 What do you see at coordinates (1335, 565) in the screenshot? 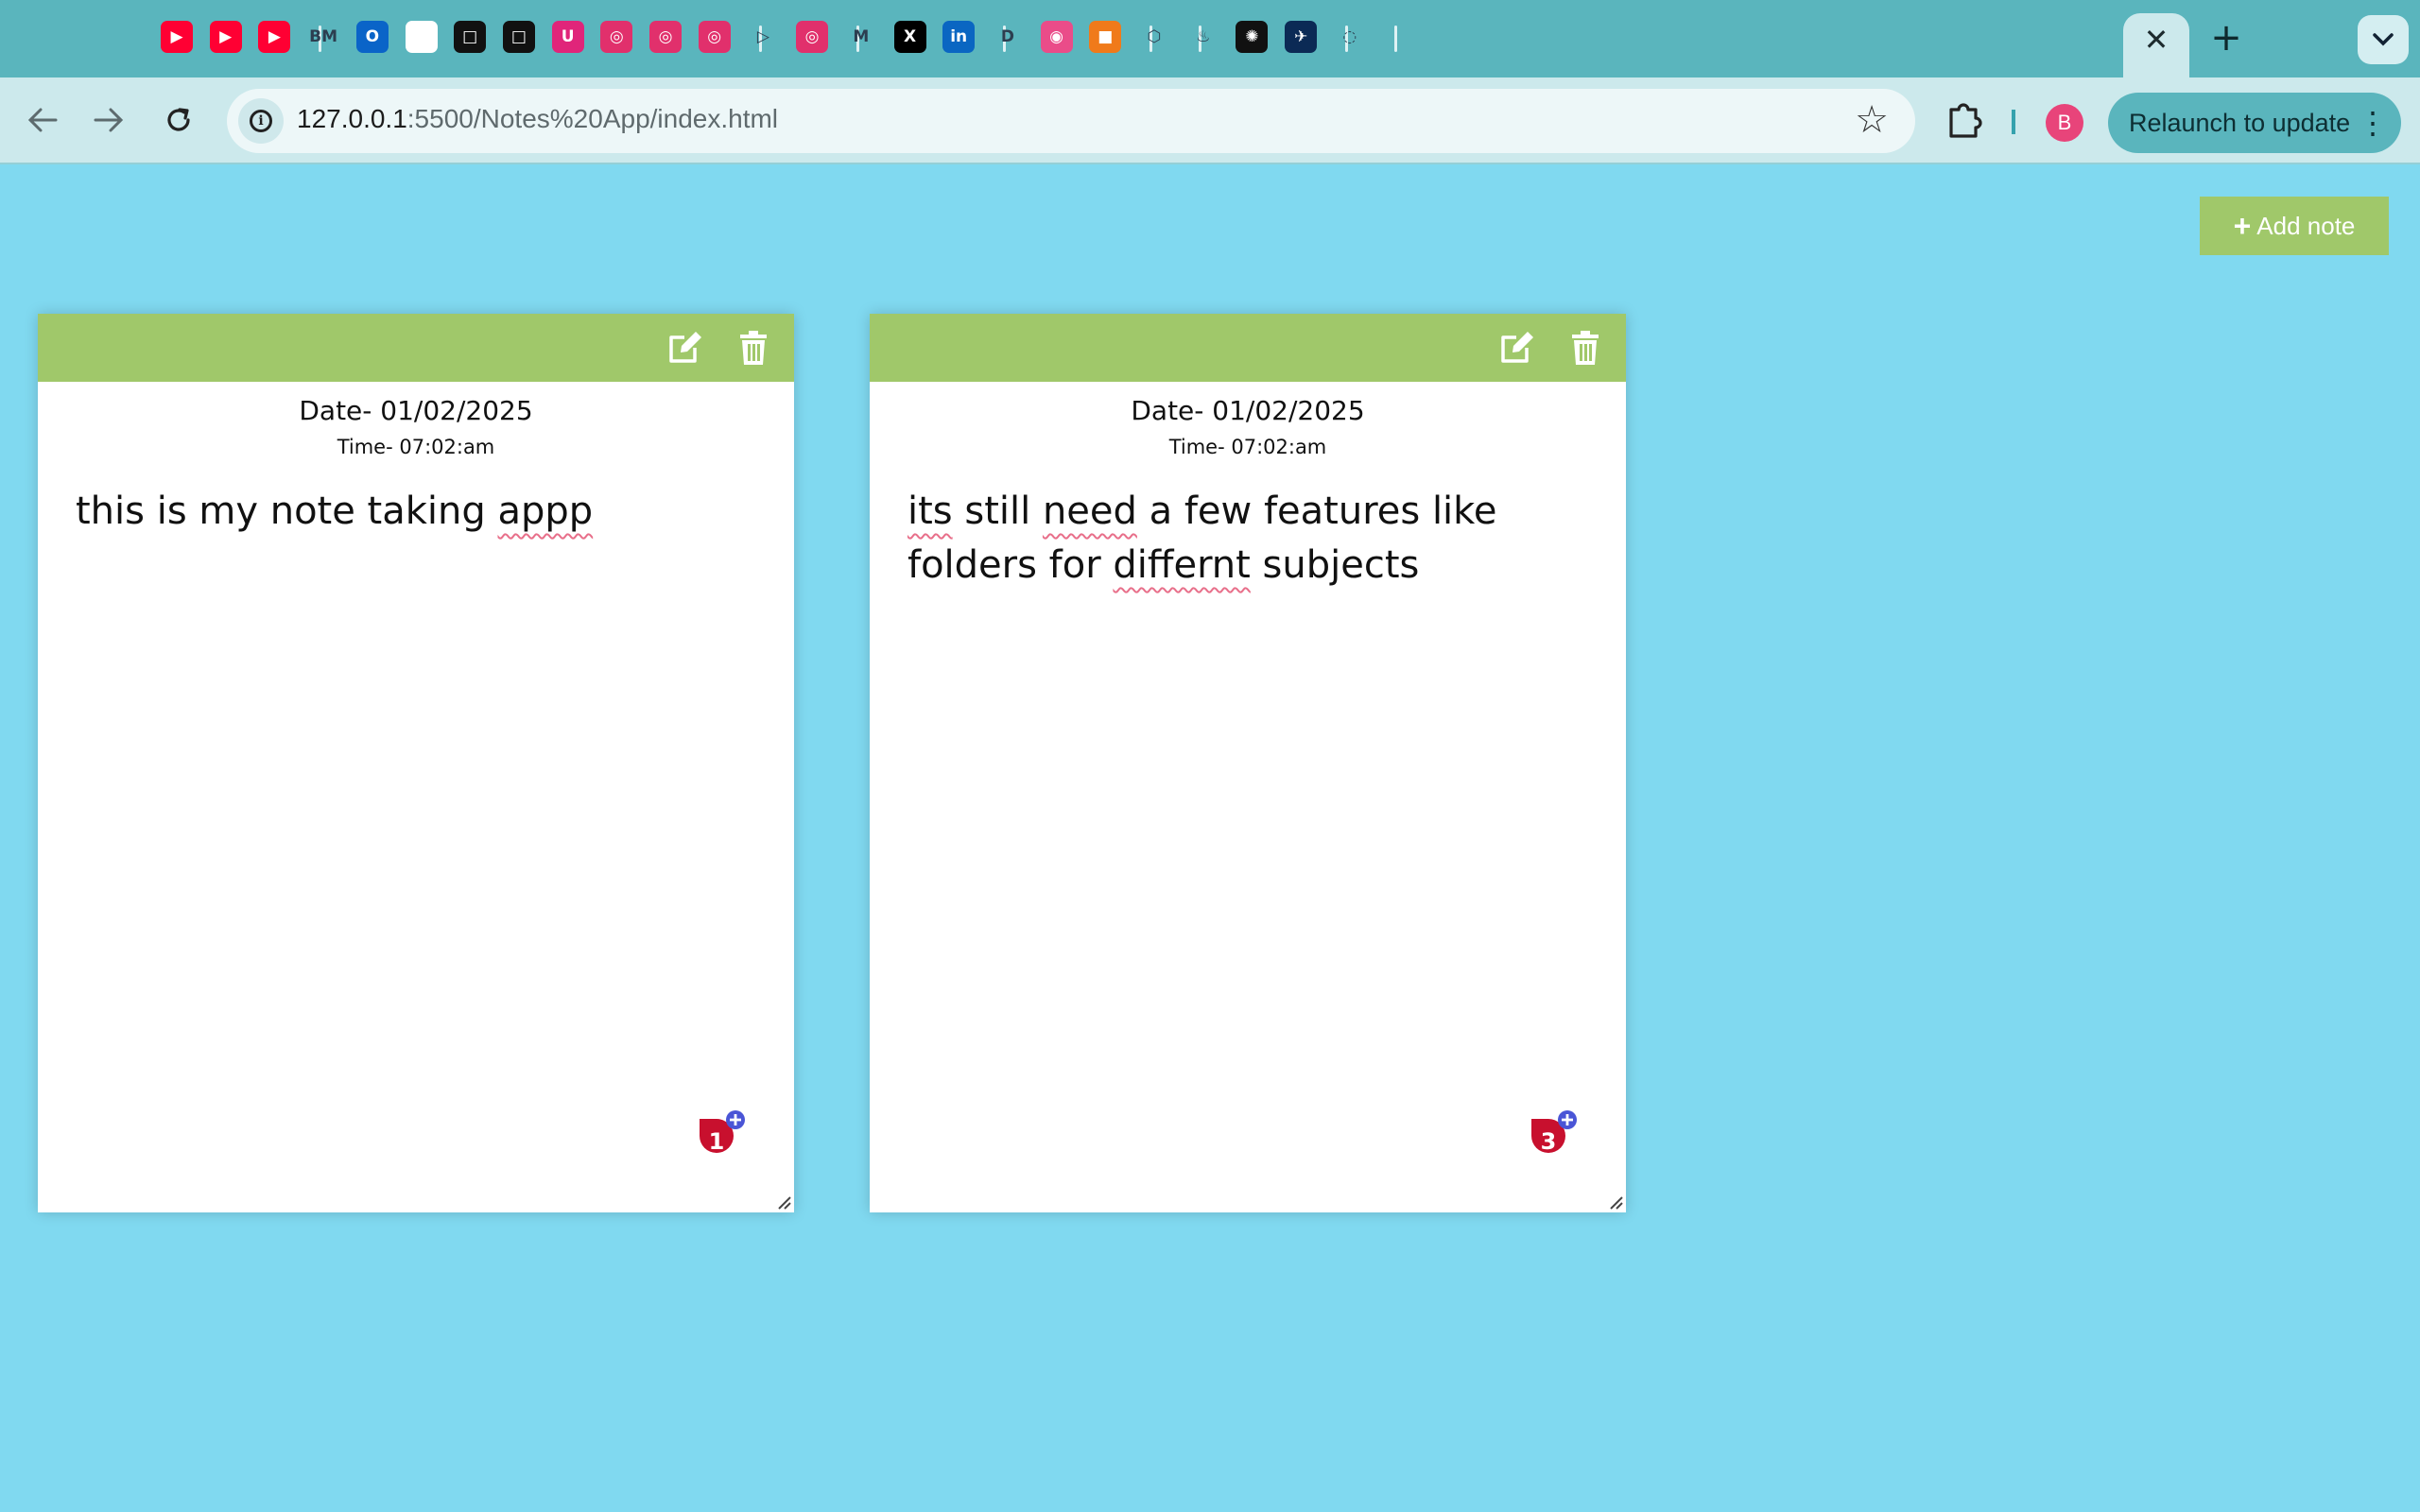
I see `note-text-segment: subjects` at bounding box center [1335, 565].